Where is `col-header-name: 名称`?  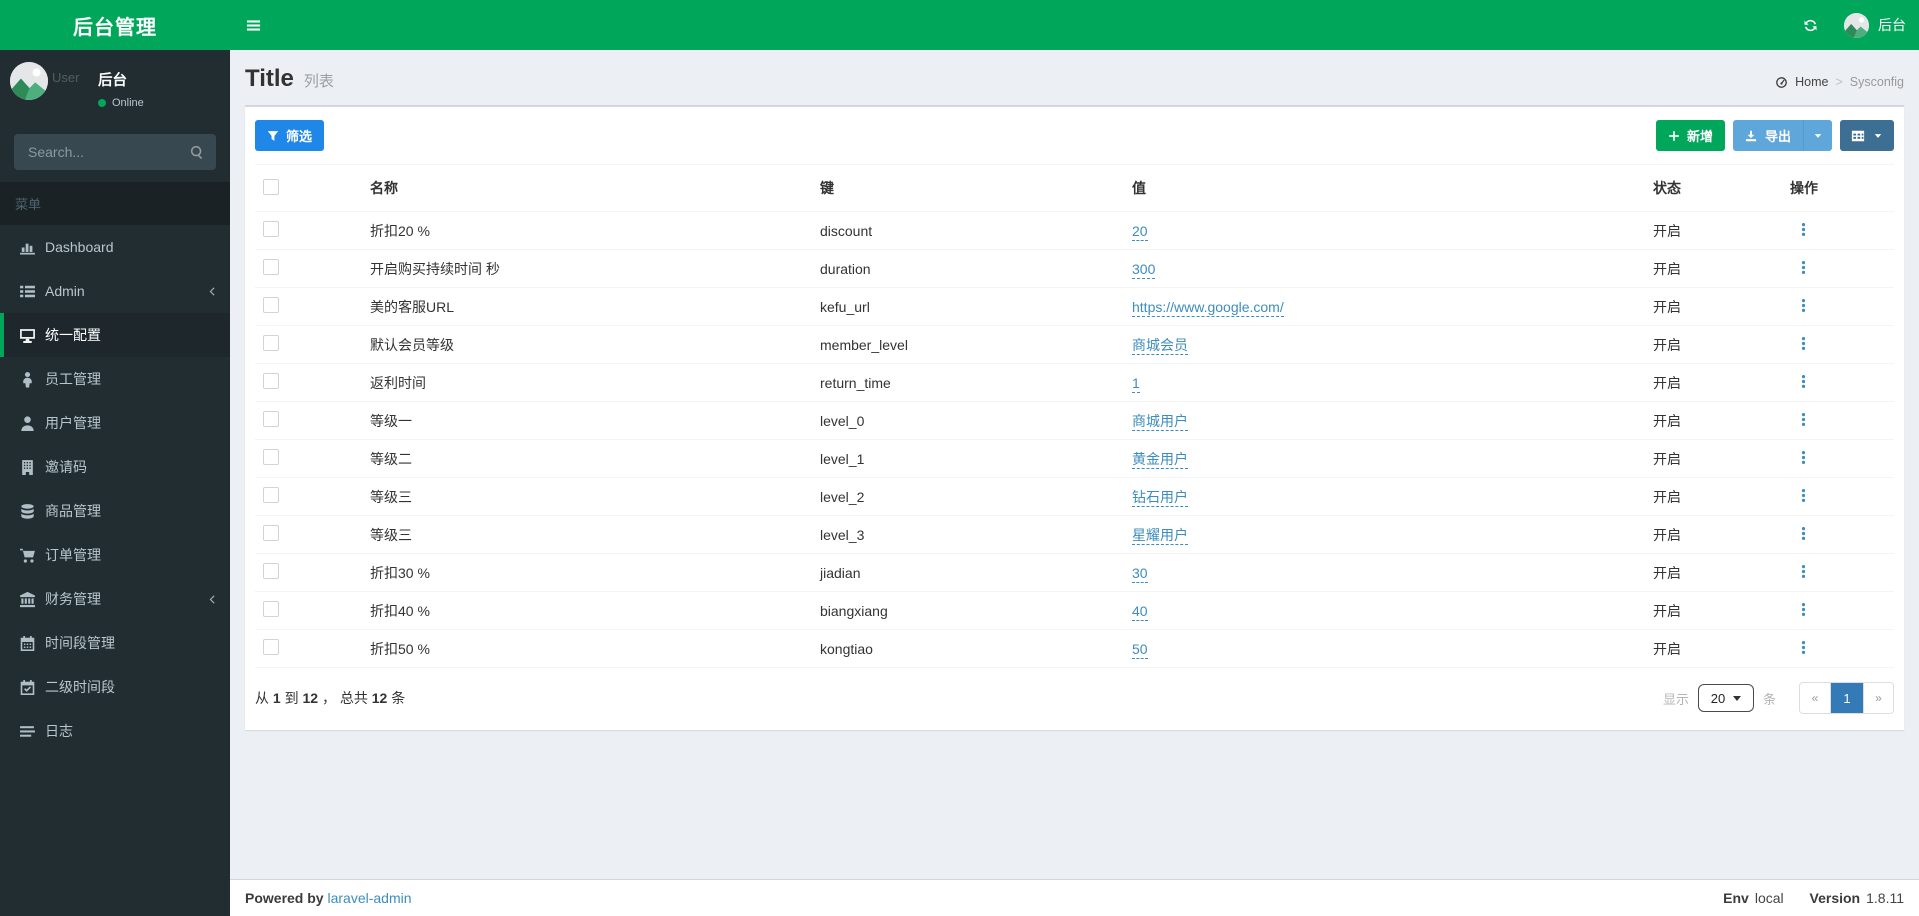 col-header-name: 名称 is located at coordinates (587, 188).